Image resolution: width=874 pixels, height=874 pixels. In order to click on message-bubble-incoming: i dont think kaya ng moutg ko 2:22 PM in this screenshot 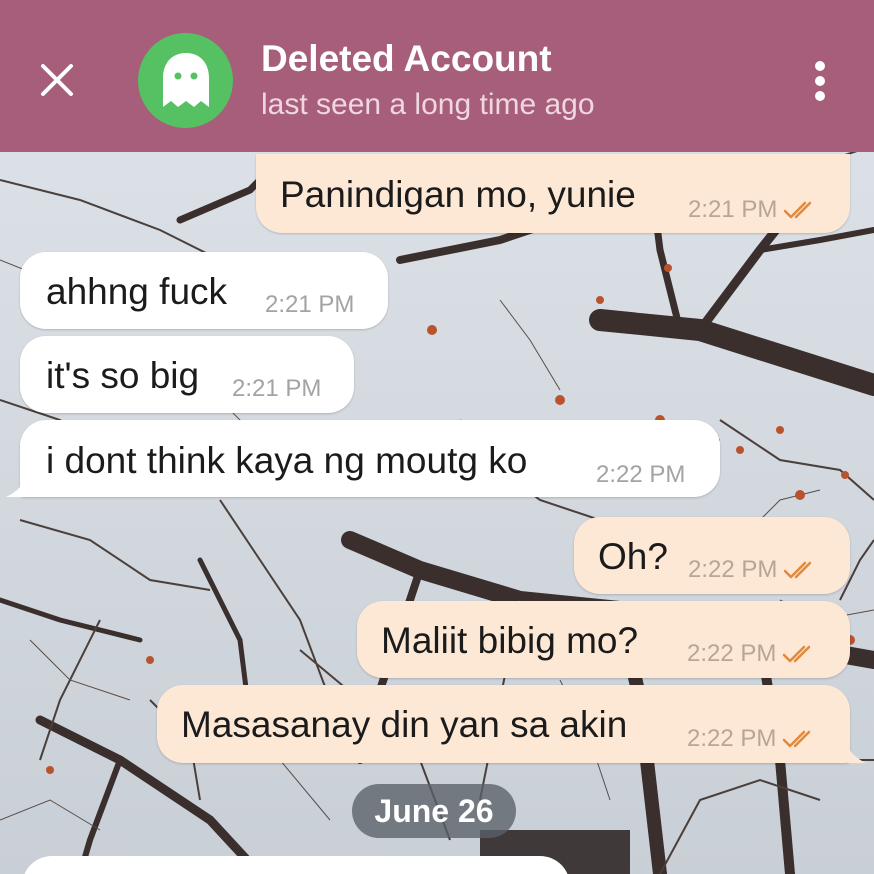, I will do `click(370, 458)`.